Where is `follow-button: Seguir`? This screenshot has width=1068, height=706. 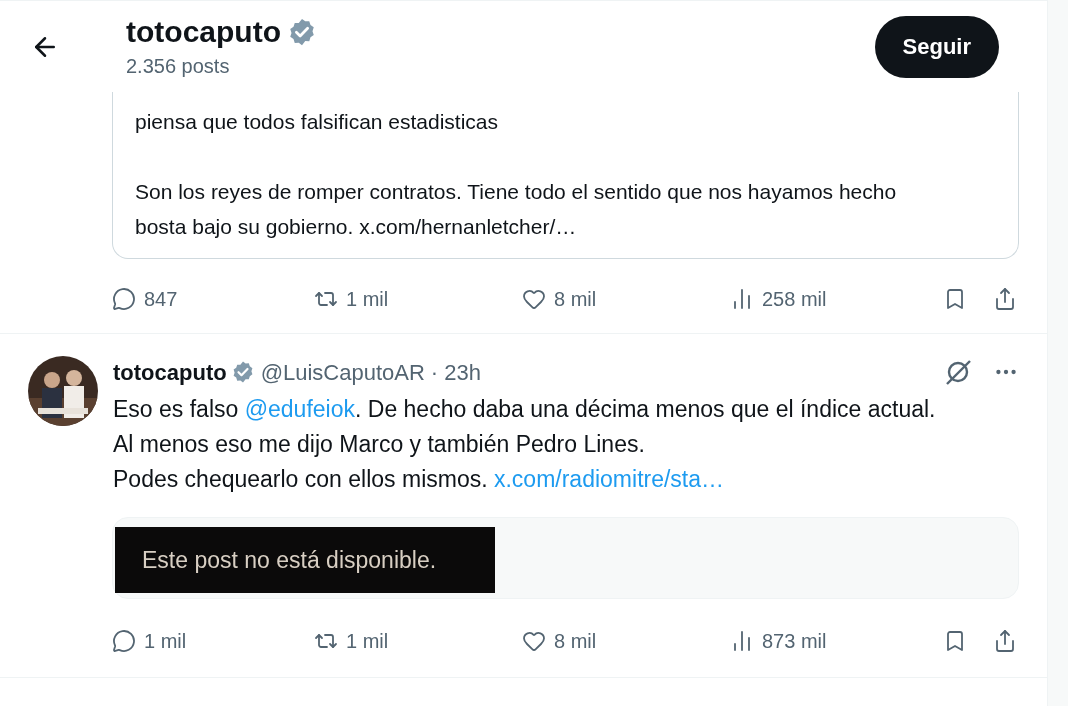
follow-button: Seguir is located at coordinates (936, 46).